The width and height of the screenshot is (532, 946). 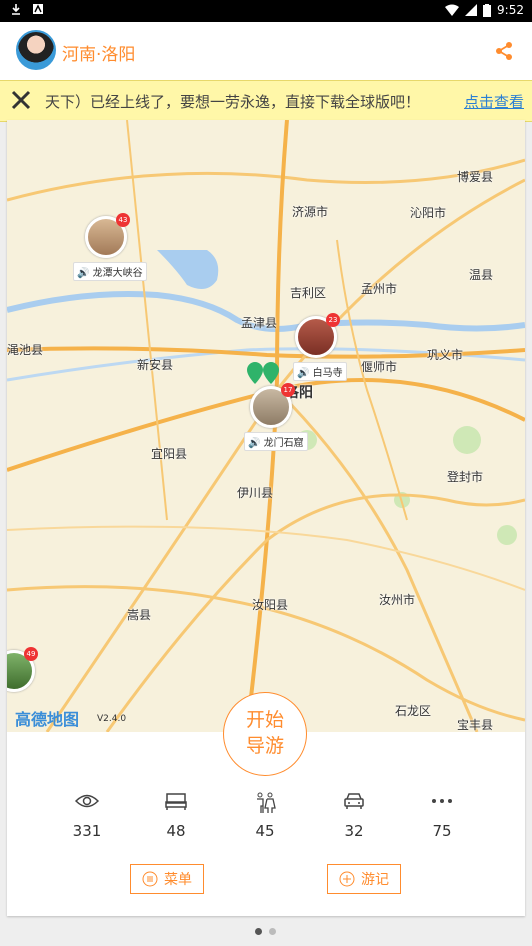 I want to click on eye-icon, so click(x=87, y=801).